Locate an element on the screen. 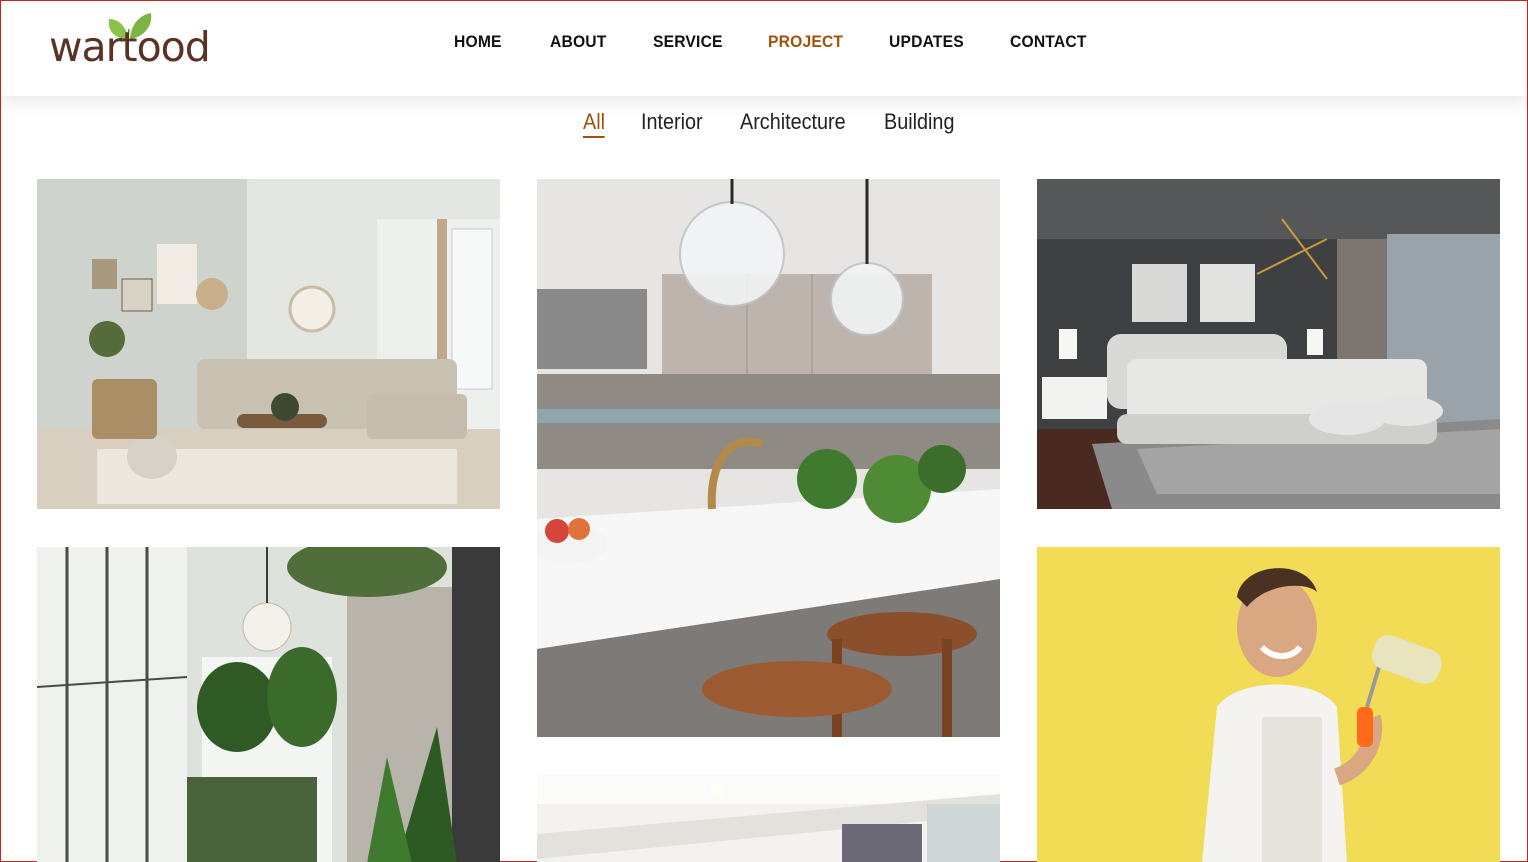 Image resolution: width=1528 pixels, height=862 pixels. logo: wartood is located at coordinates (136, 42).